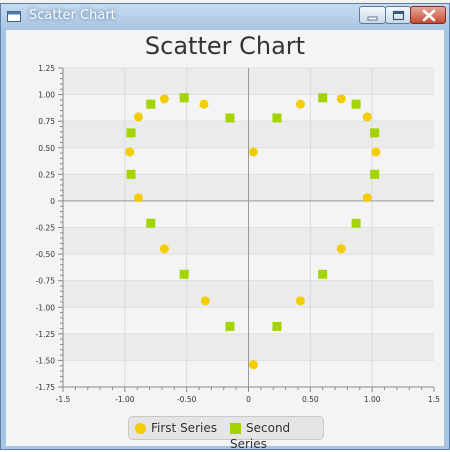 The width and height of the screenshot is (450, 452). I want to click on app-window-icon, so click(14, 16).